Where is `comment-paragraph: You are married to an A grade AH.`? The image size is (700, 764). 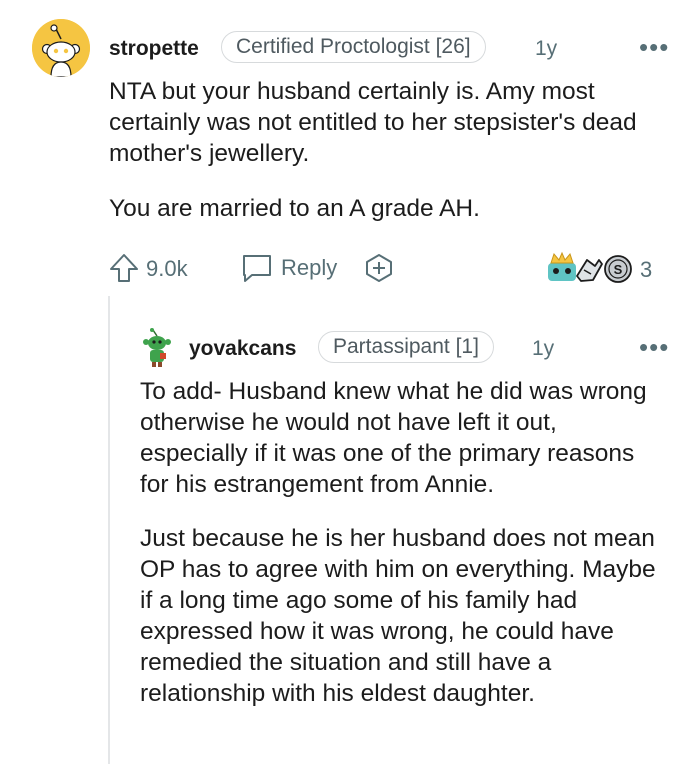 comment-paragraph: You are married to an A grade AH. is located at coordinates (294, 208).